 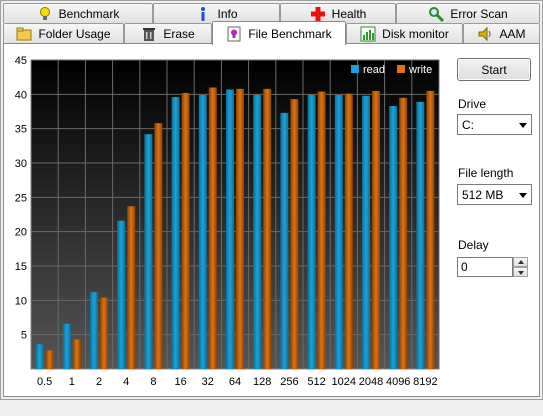 What do you see at coordinates (512, 33) in the screenshot?
I see `tab-label: AAM` at bounding box center [512, 33].